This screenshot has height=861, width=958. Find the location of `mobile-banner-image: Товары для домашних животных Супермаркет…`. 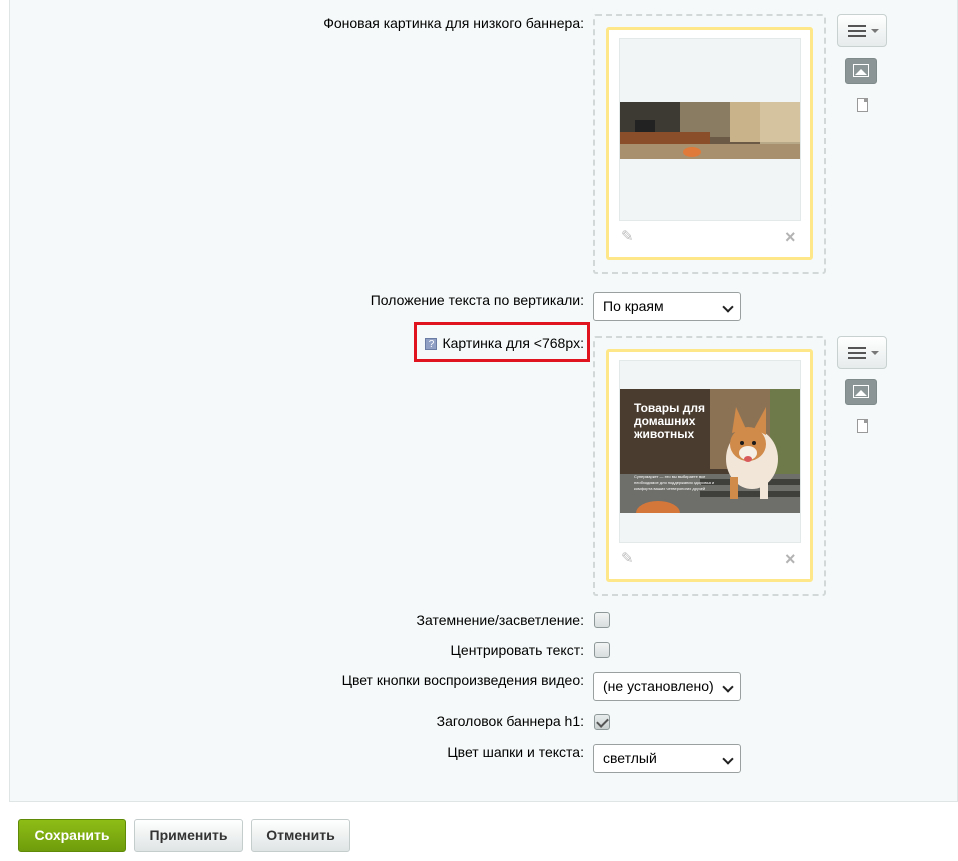

mobile-banner-image: Товары для домашних животных Супермаркет… is located at coordinates (710, 451).